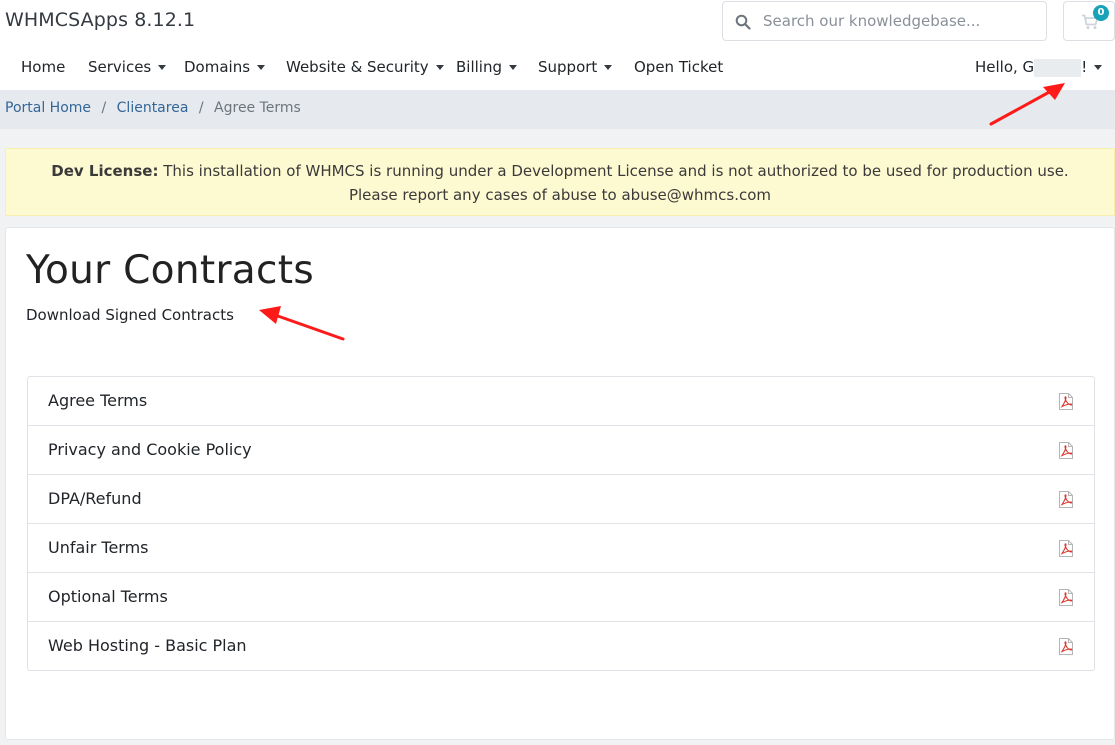 The height and width of the screenshot is (745, 1115). I want to click on contract-label: Optional Terms, so click(108, 596).